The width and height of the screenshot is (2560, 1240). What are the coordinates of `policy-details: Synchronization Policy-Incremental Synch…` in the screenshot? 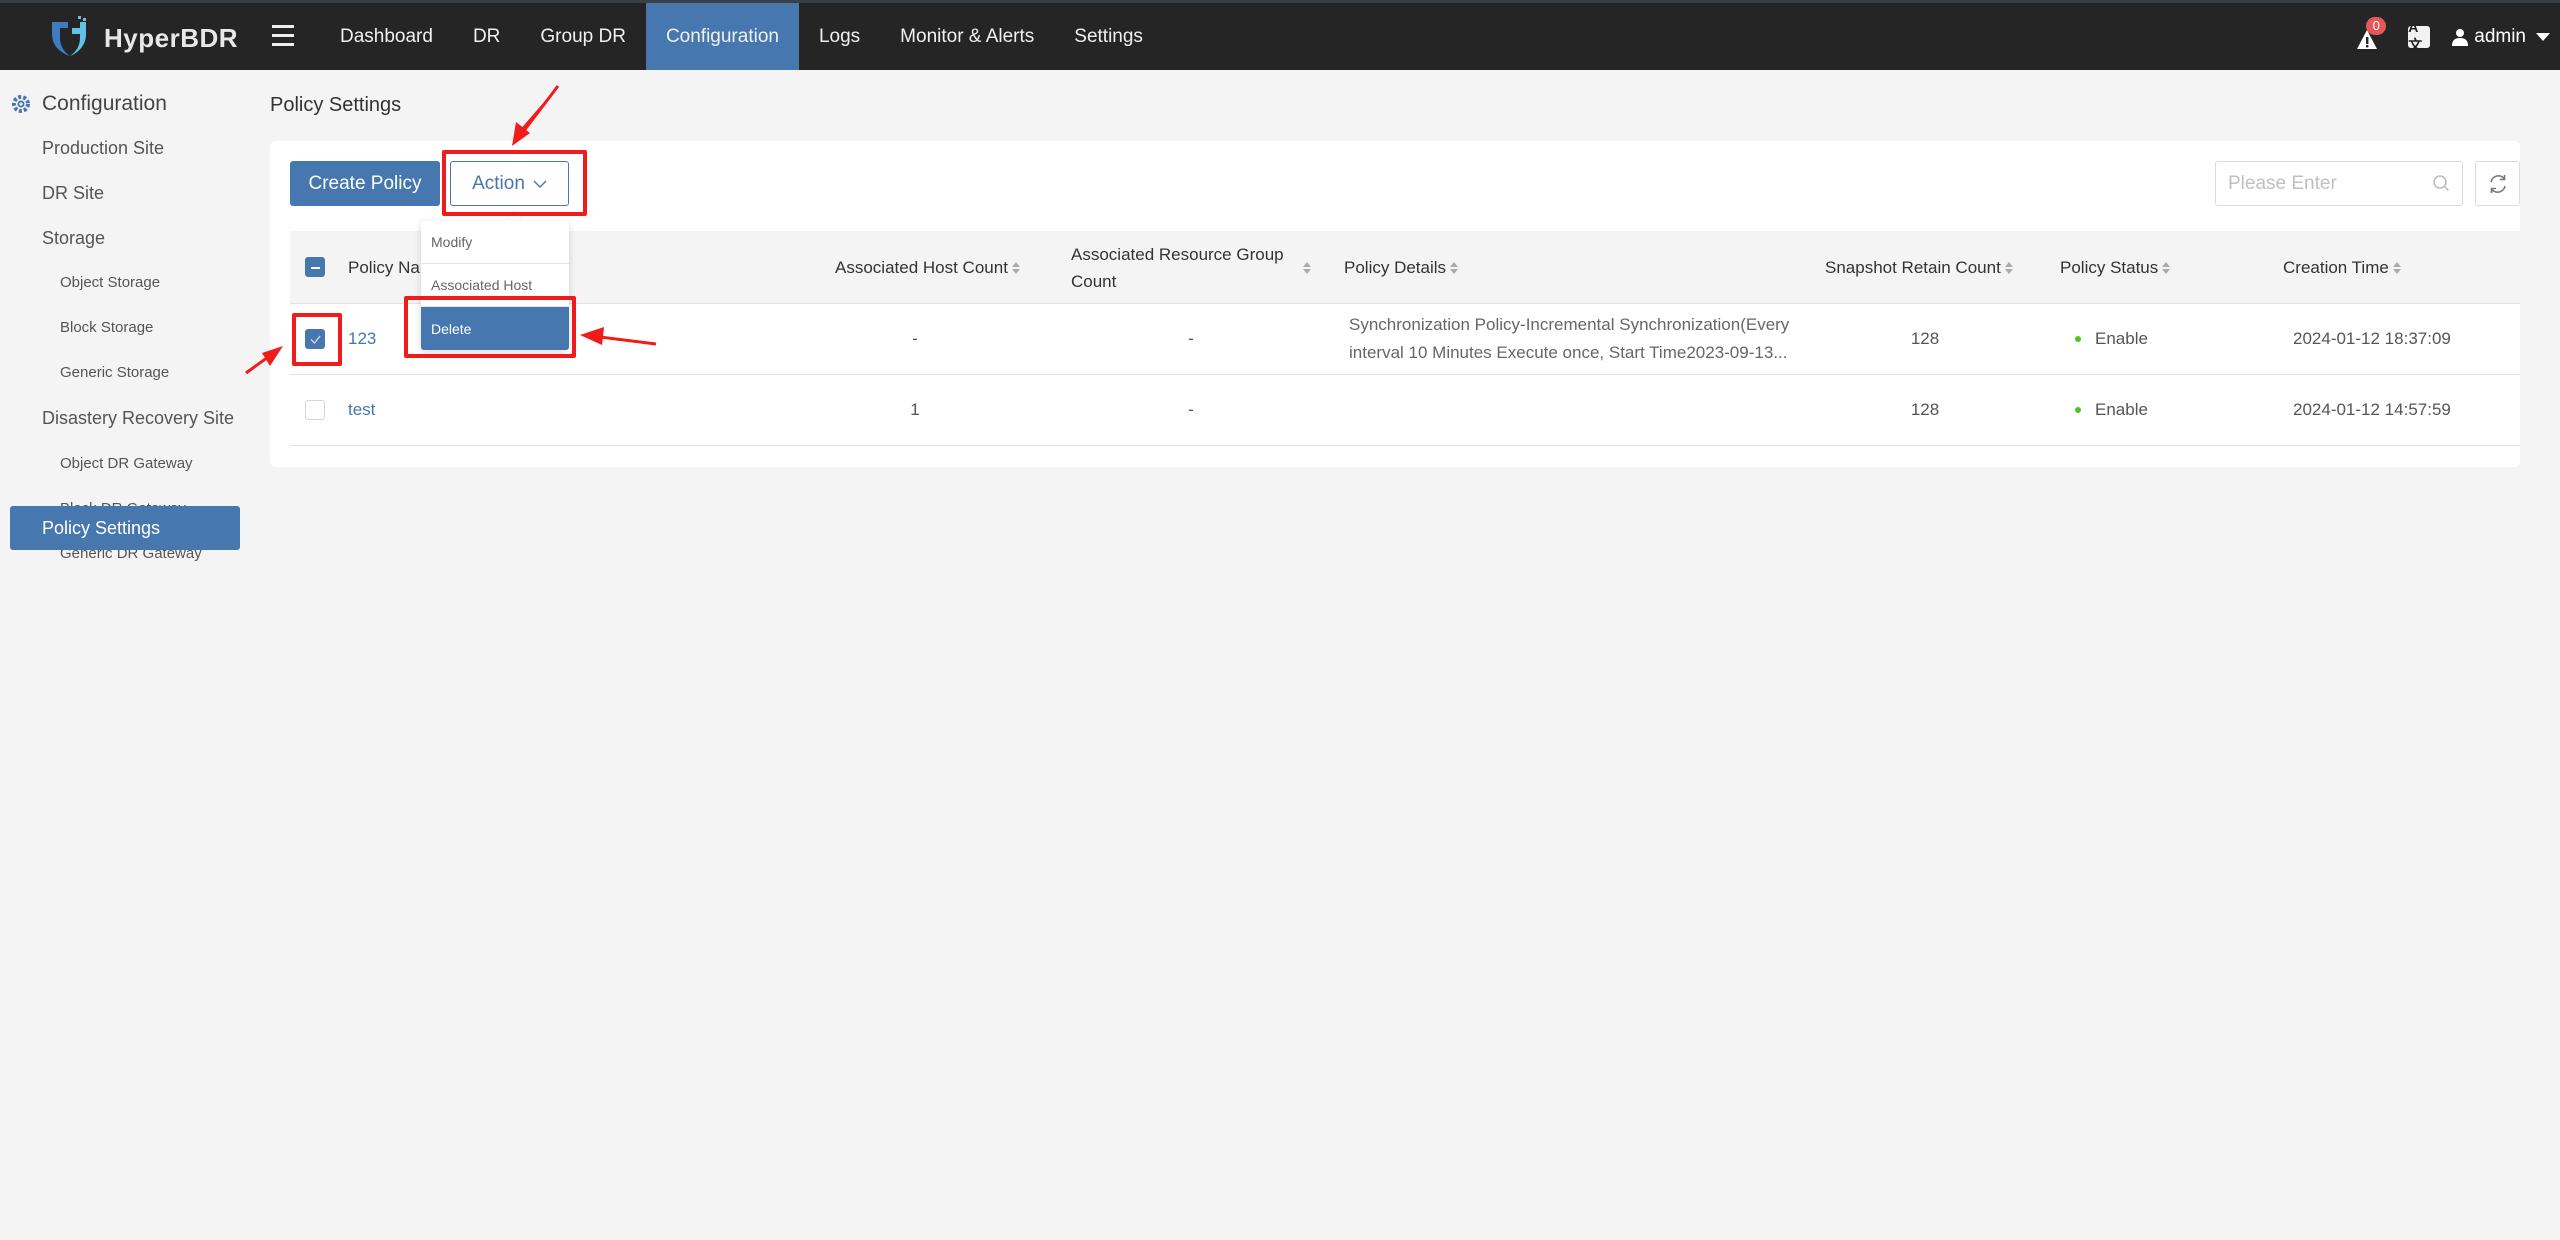 It's located at (1569, 338).